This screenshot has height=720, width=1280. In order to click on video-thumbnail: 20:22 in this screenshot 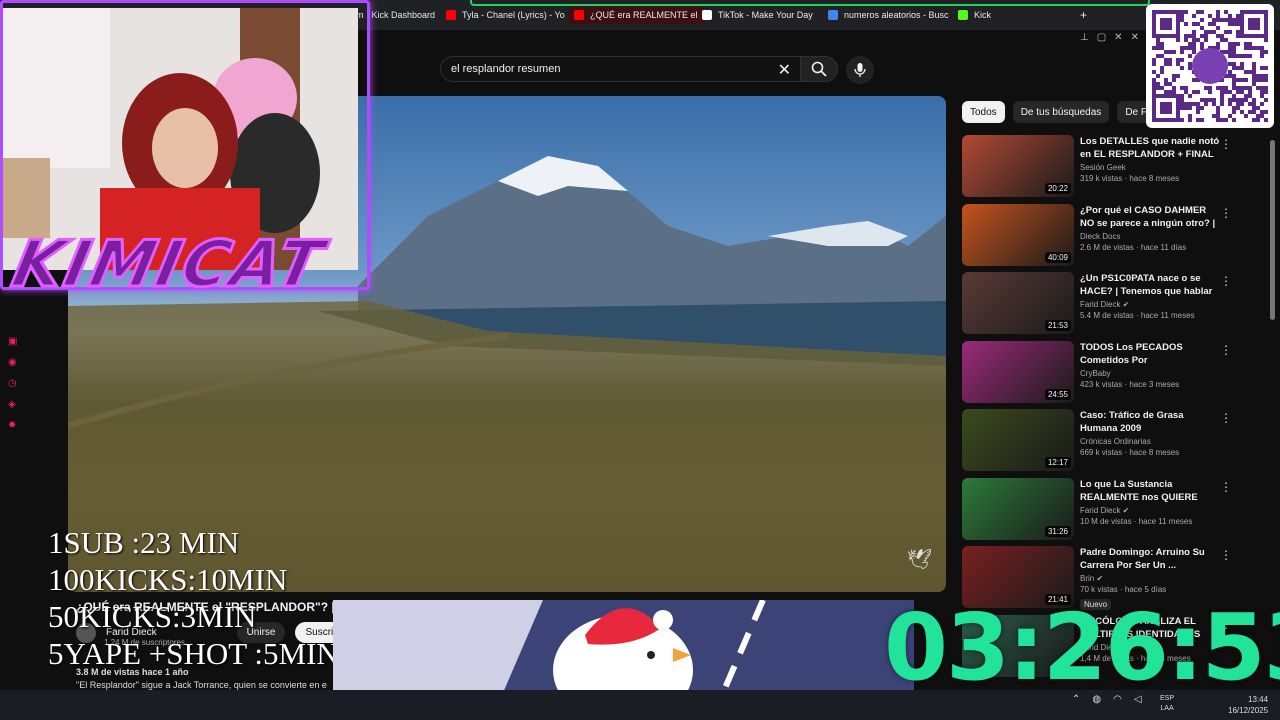, I will do `click(1018, 166)`.